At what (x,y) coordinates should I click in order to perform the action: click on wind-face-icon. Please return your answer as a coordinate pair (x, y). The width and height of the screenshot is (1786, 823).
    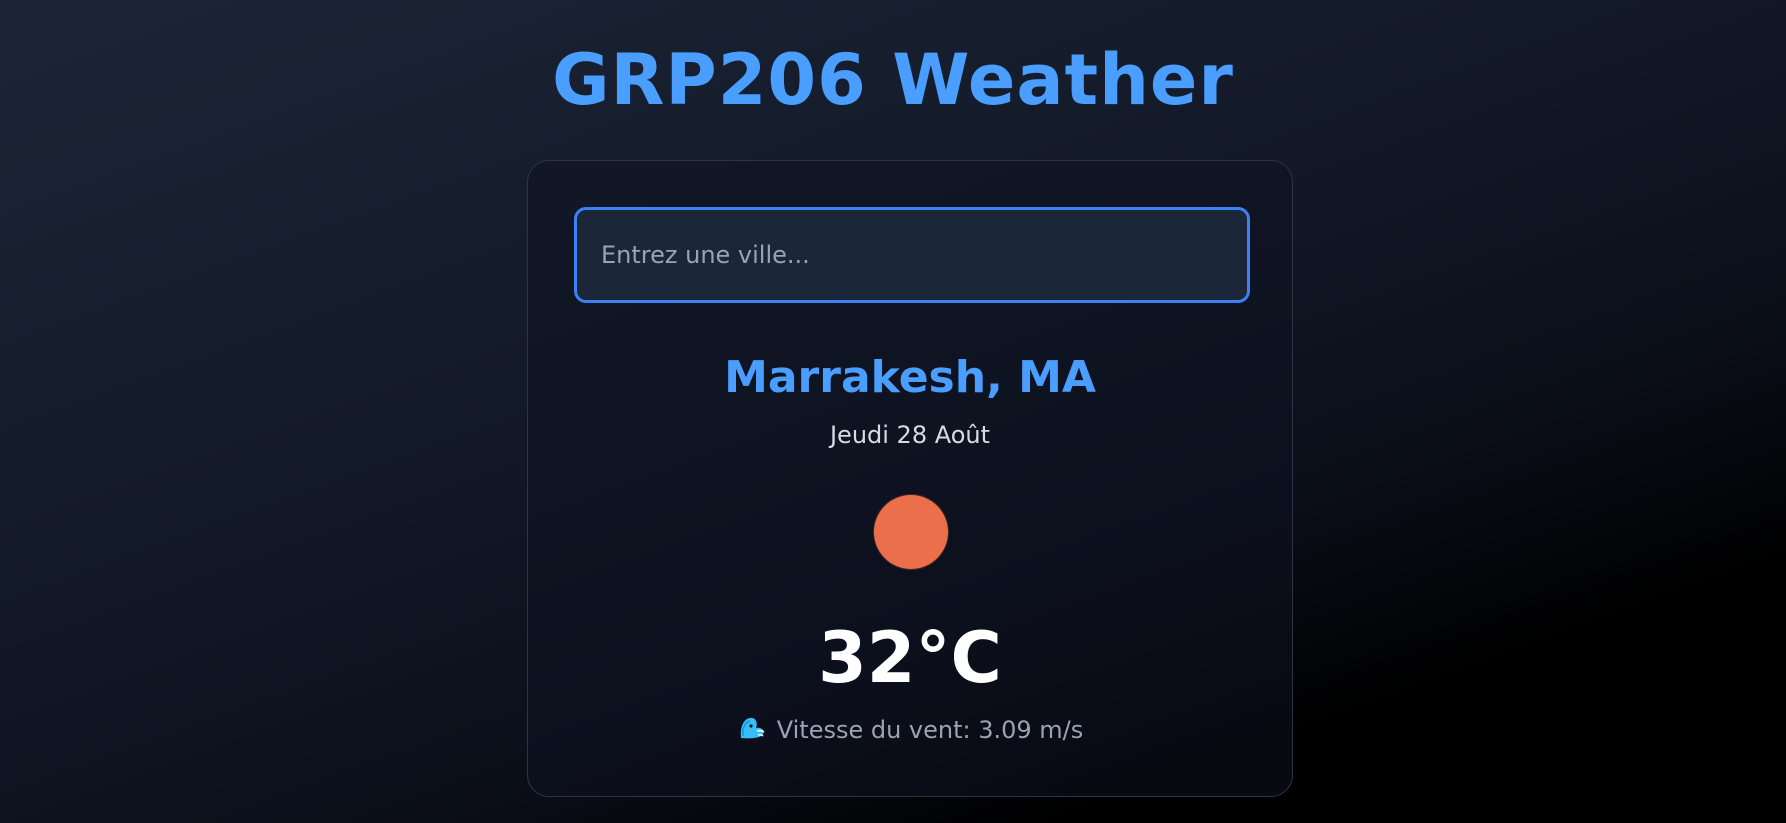
    Looking at the image, I should click on (752, 728).